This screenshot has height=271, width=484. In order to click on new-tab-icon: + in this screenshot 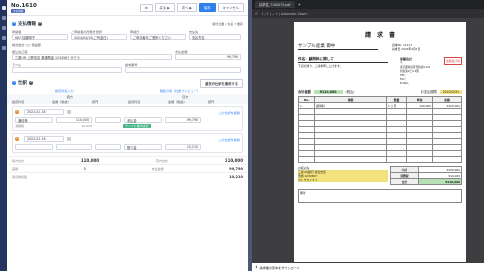, I will do `click(299, 4)`.